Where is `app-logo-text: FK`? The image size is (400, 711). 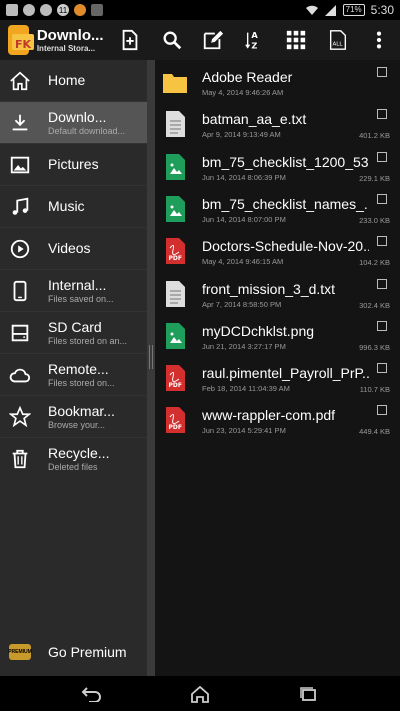 app-logo-text: FK is located at coordinates (23, 44).